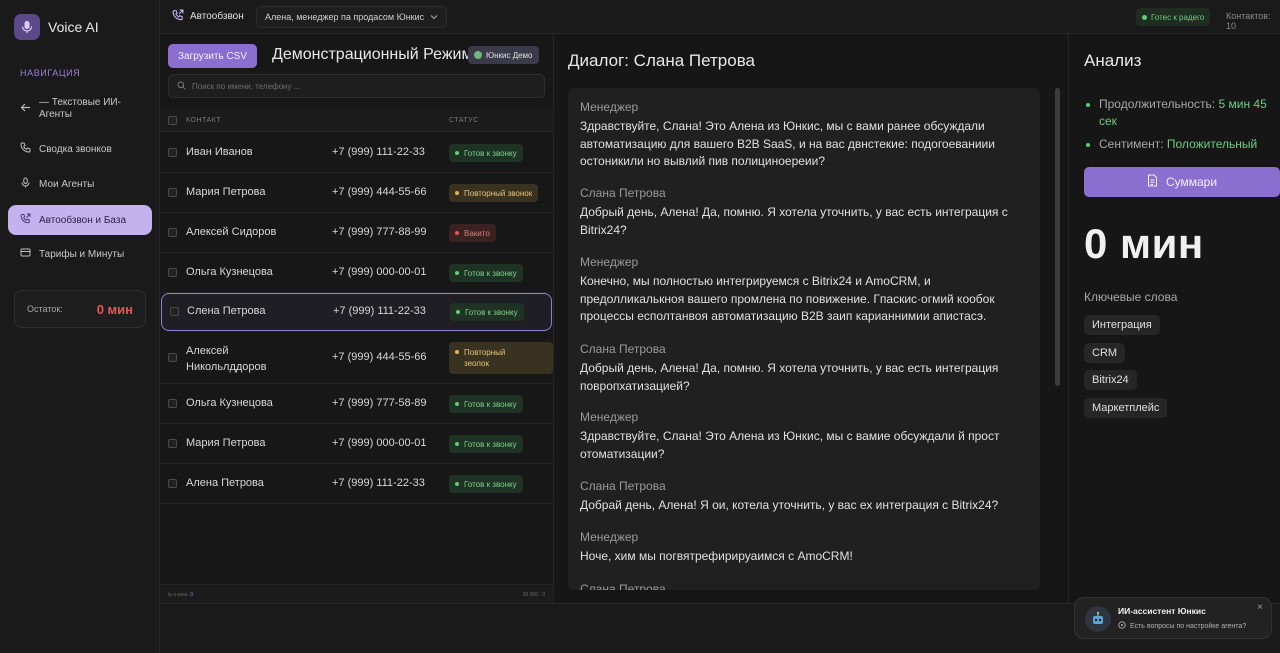 The height and width of the screenshot is (653, 1280). I want to click on chevron-down-icon, so click(434, 17).